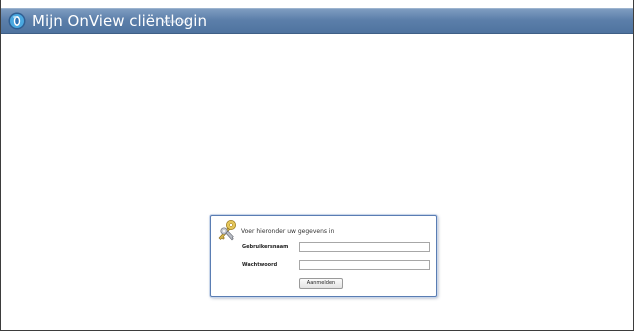  What do you see at coordinates (364, 265) in the screenshot?
I see `password-input` at bounding box center [364, 265].